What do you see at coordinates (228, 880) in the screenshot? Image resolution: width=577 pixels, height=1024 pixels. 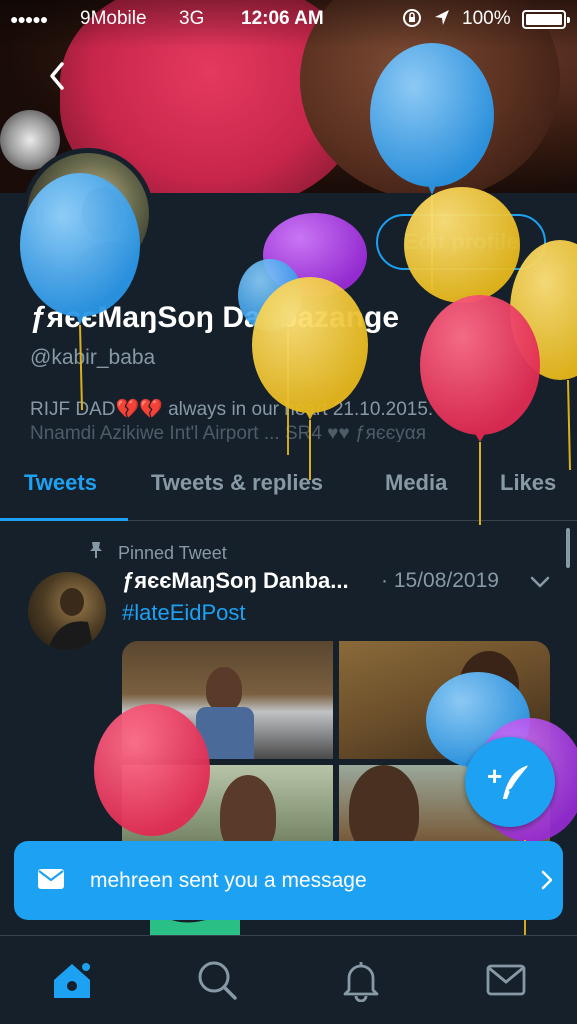 I see `toast-message-text: mehreen sent you a message` at bounding box center [228, 880].